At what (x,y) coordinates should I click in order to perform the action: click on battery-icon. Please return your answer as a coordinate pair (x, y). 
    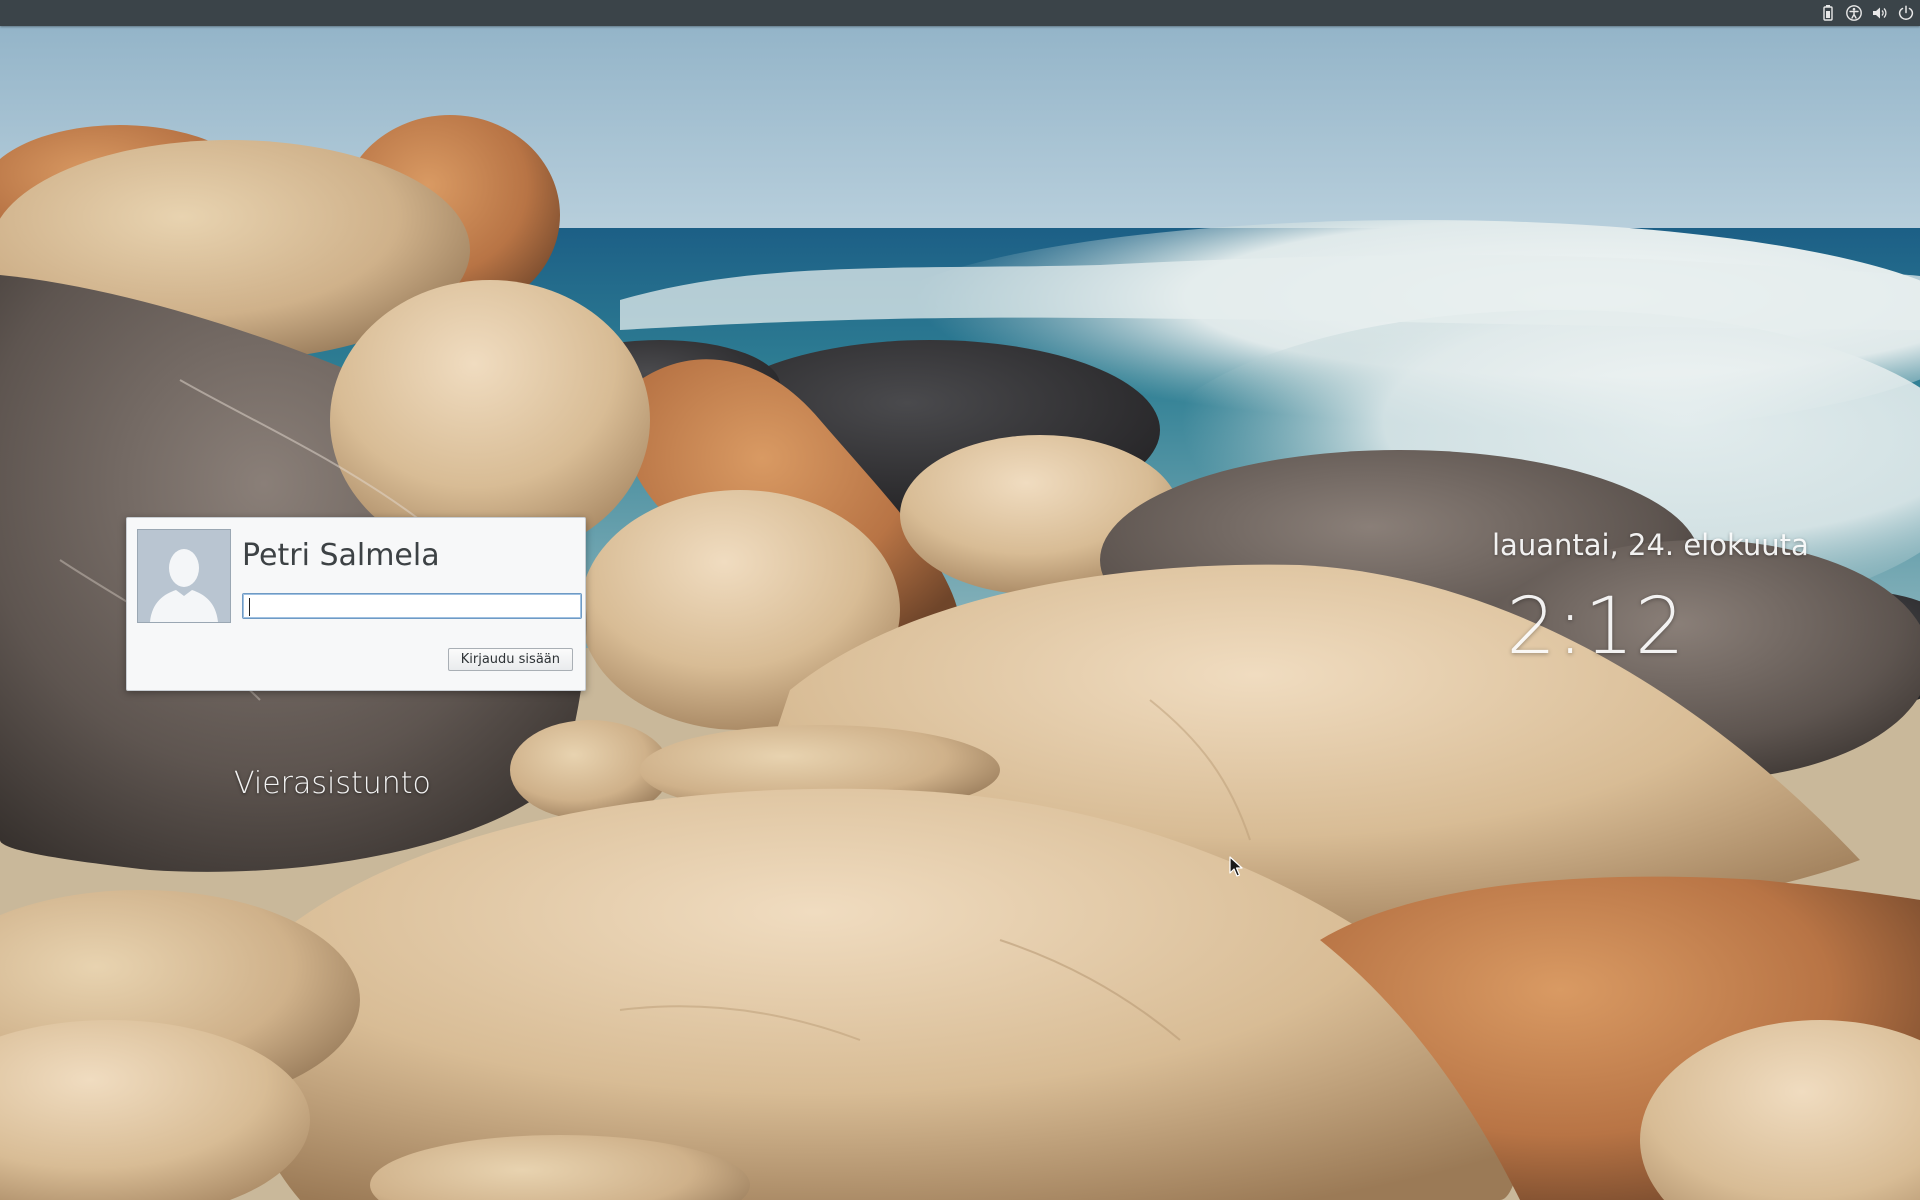
    Looking at the image, I should click on (1828, 13).